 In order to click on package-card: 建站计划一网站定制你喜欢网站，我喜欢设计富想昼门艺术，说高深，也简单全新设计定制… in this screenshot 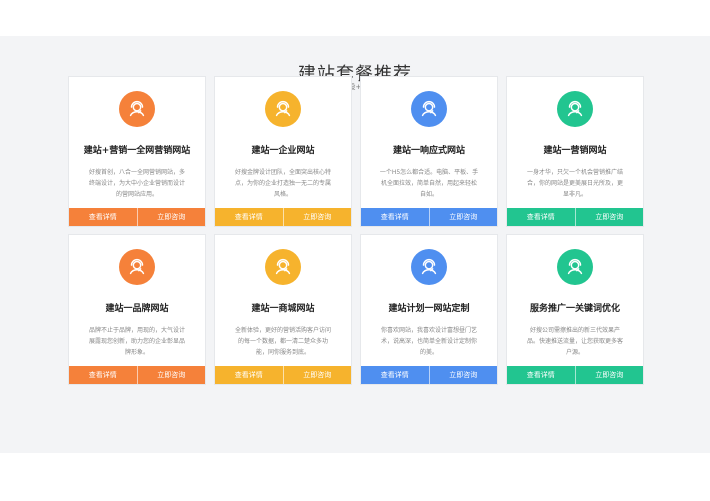, I will do `click(429, 309)`.